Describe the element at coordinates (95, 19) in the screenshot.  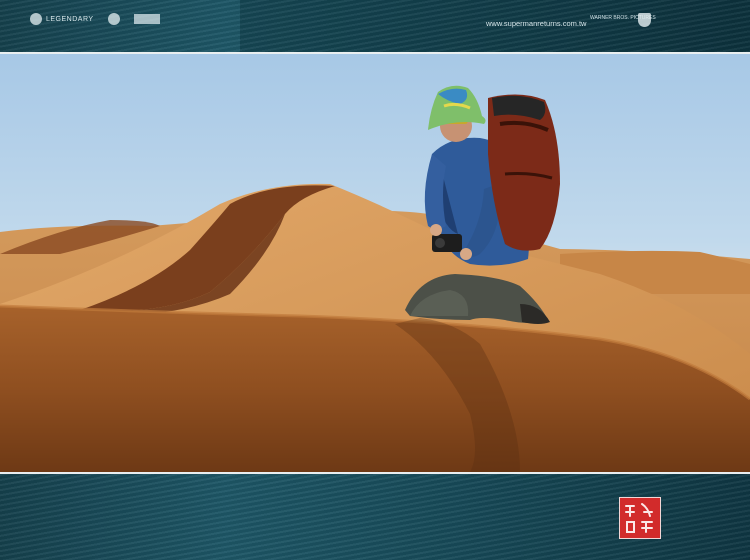
I see `logo-row: LEGENDARY` at that location.